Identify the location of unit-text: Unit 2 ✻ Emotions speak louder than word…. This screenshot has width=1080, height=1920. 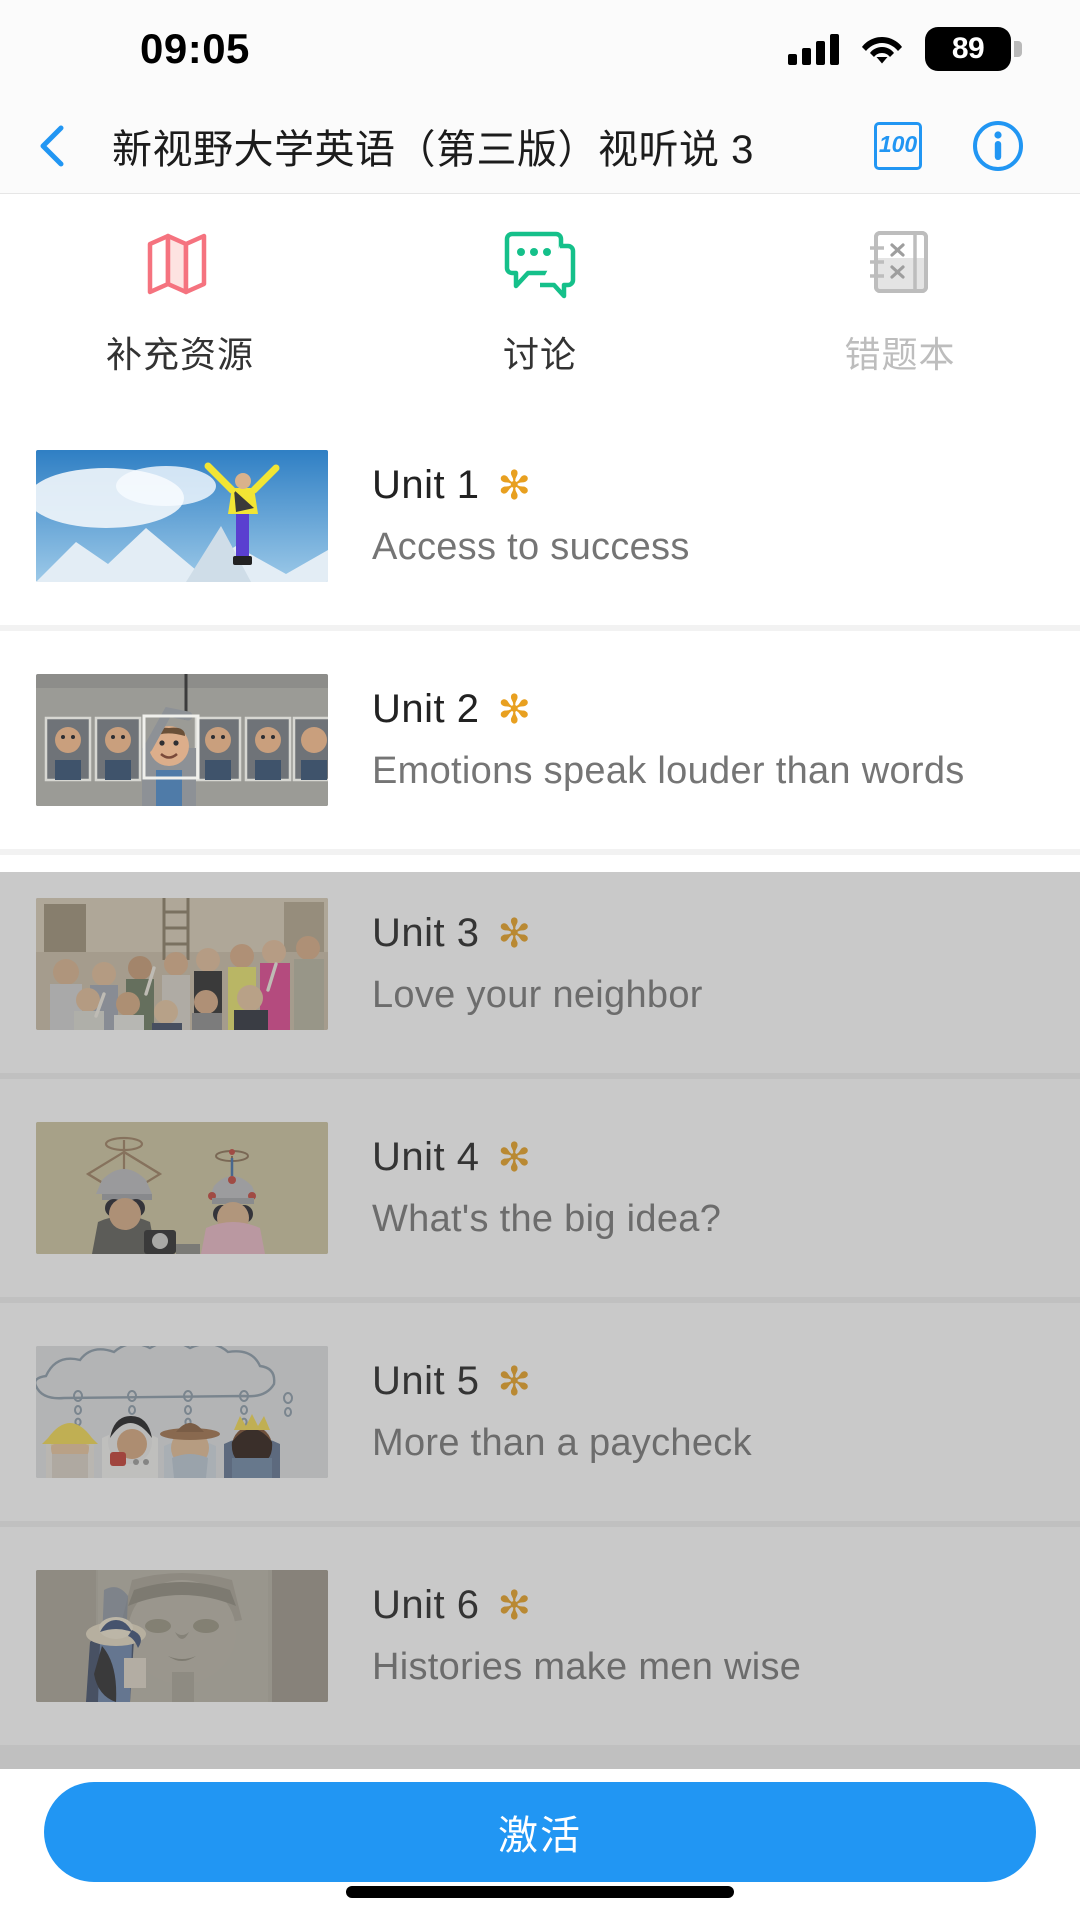
(668, 740).